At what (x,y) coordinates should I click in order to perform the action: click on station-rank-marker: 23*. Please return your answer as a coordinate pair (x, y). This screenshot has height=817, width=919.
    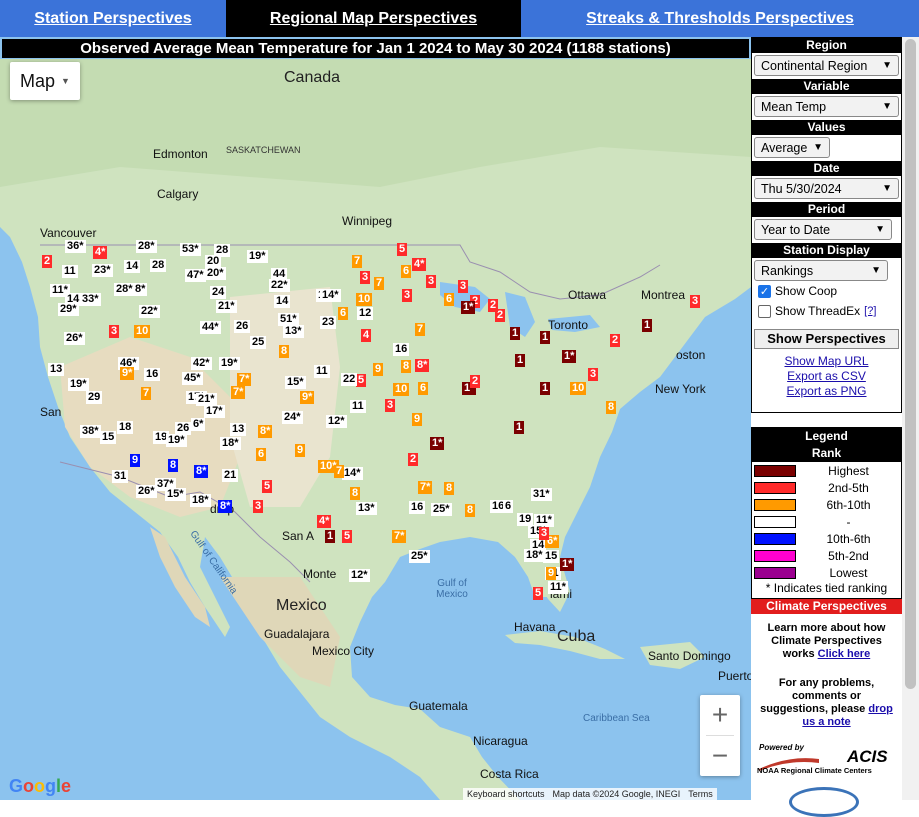
    Looking at the image, I should click on (102, 270).